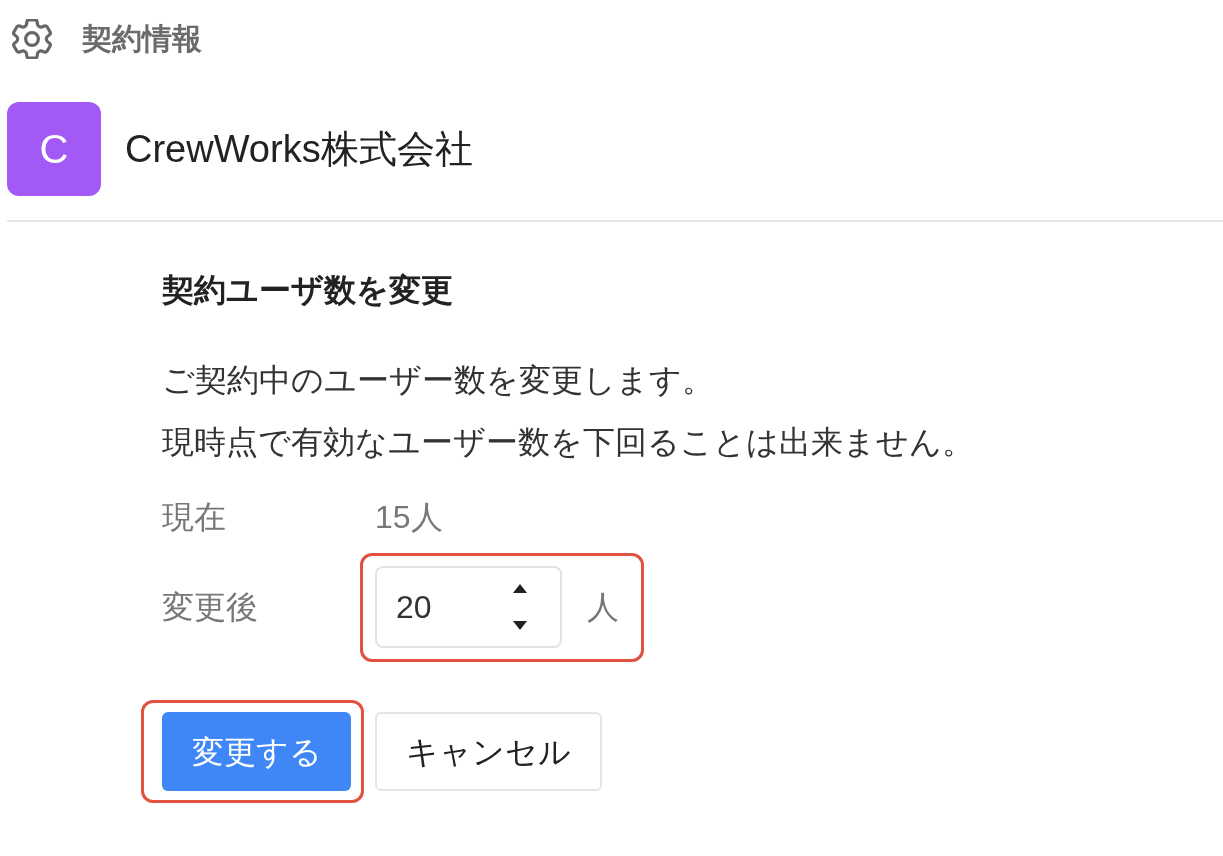  I want to click on caret-up-icon, so click(520, 588).